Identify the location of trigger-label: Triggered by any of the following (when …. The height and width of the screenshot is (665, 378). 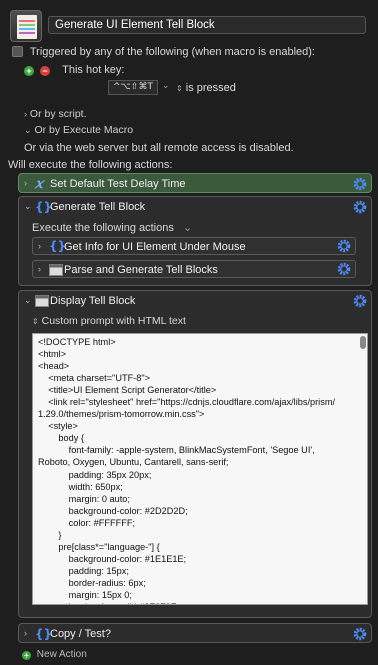
(172, 52).